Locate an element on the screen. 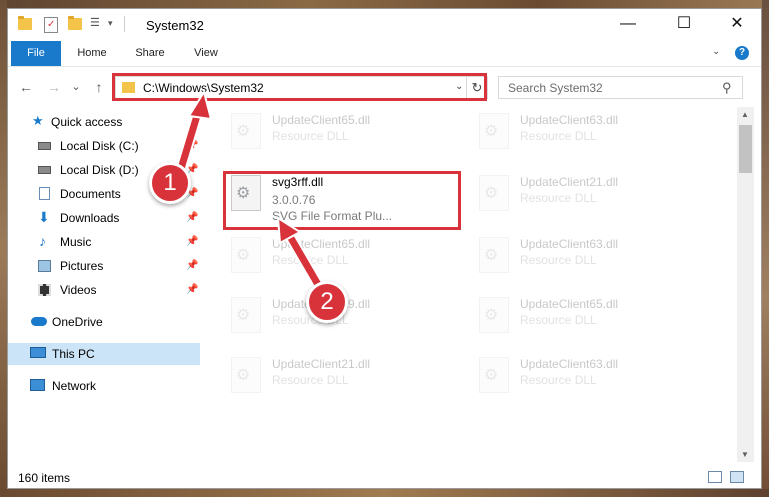  step-1-badge: 1 is located at coordinates (170, 183).